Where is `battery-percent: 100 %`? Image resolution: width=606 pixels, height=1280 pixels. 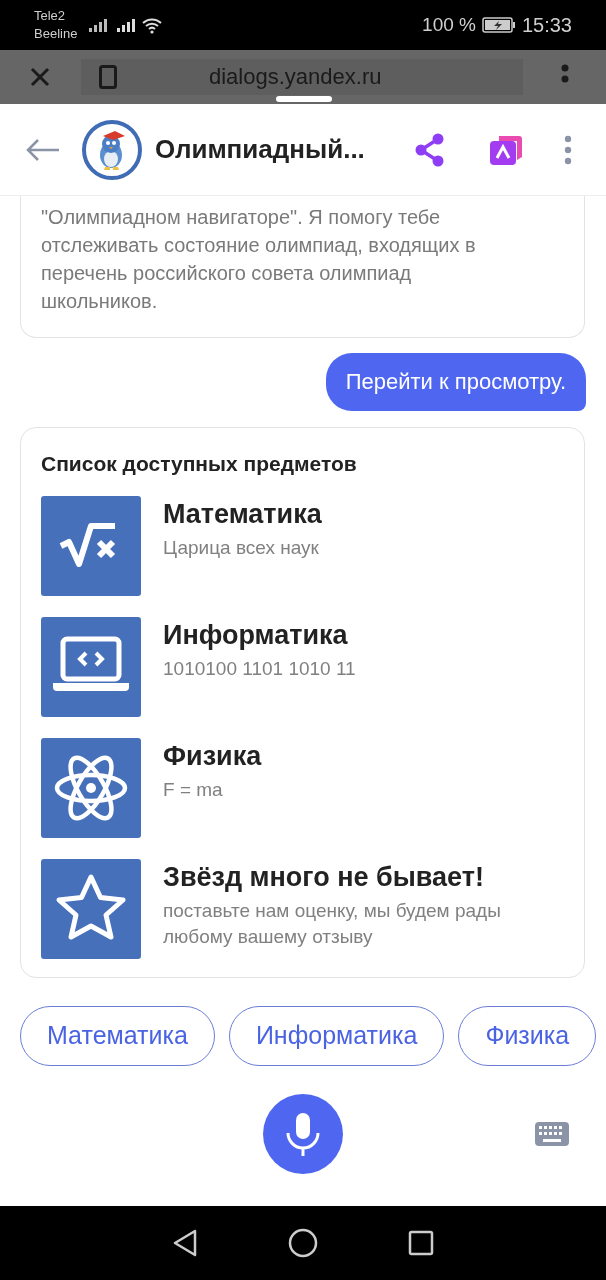
battery-percent: 100 % is located at coordinates (449, 24).